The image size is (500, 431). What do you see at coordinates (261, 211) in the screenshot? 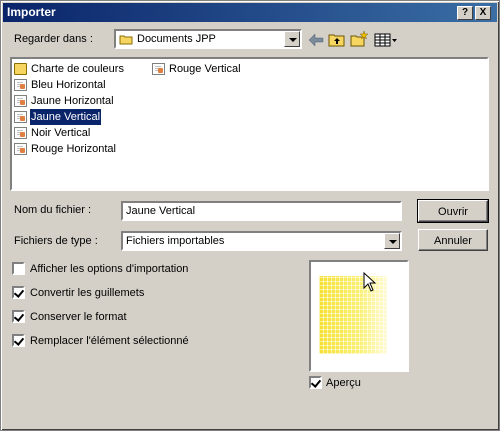
I see `filename-field` at bounding box center [261, 211].